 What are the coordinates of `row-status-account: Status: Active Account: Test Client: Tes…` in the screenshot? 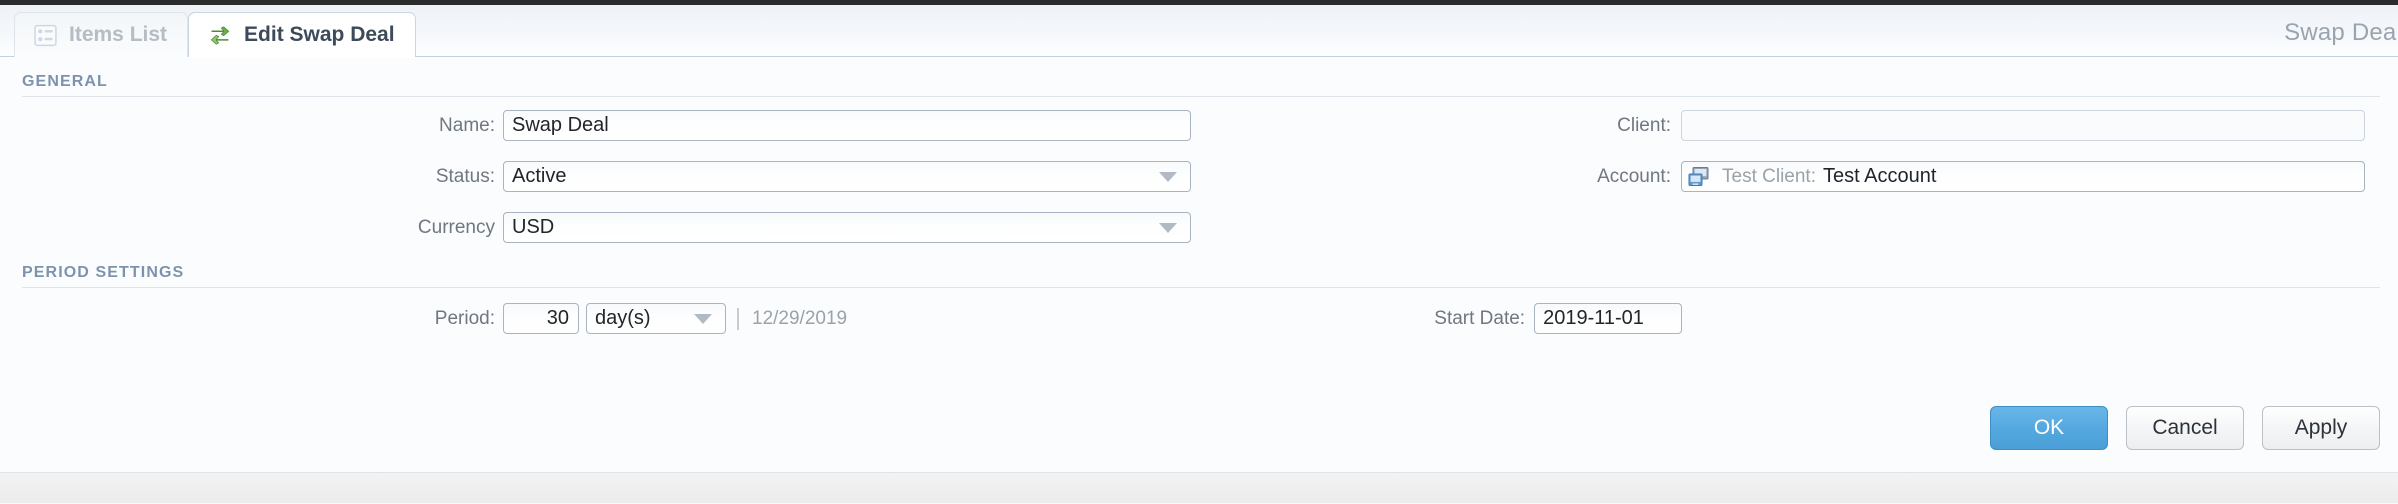 It's located at (1199, 176).